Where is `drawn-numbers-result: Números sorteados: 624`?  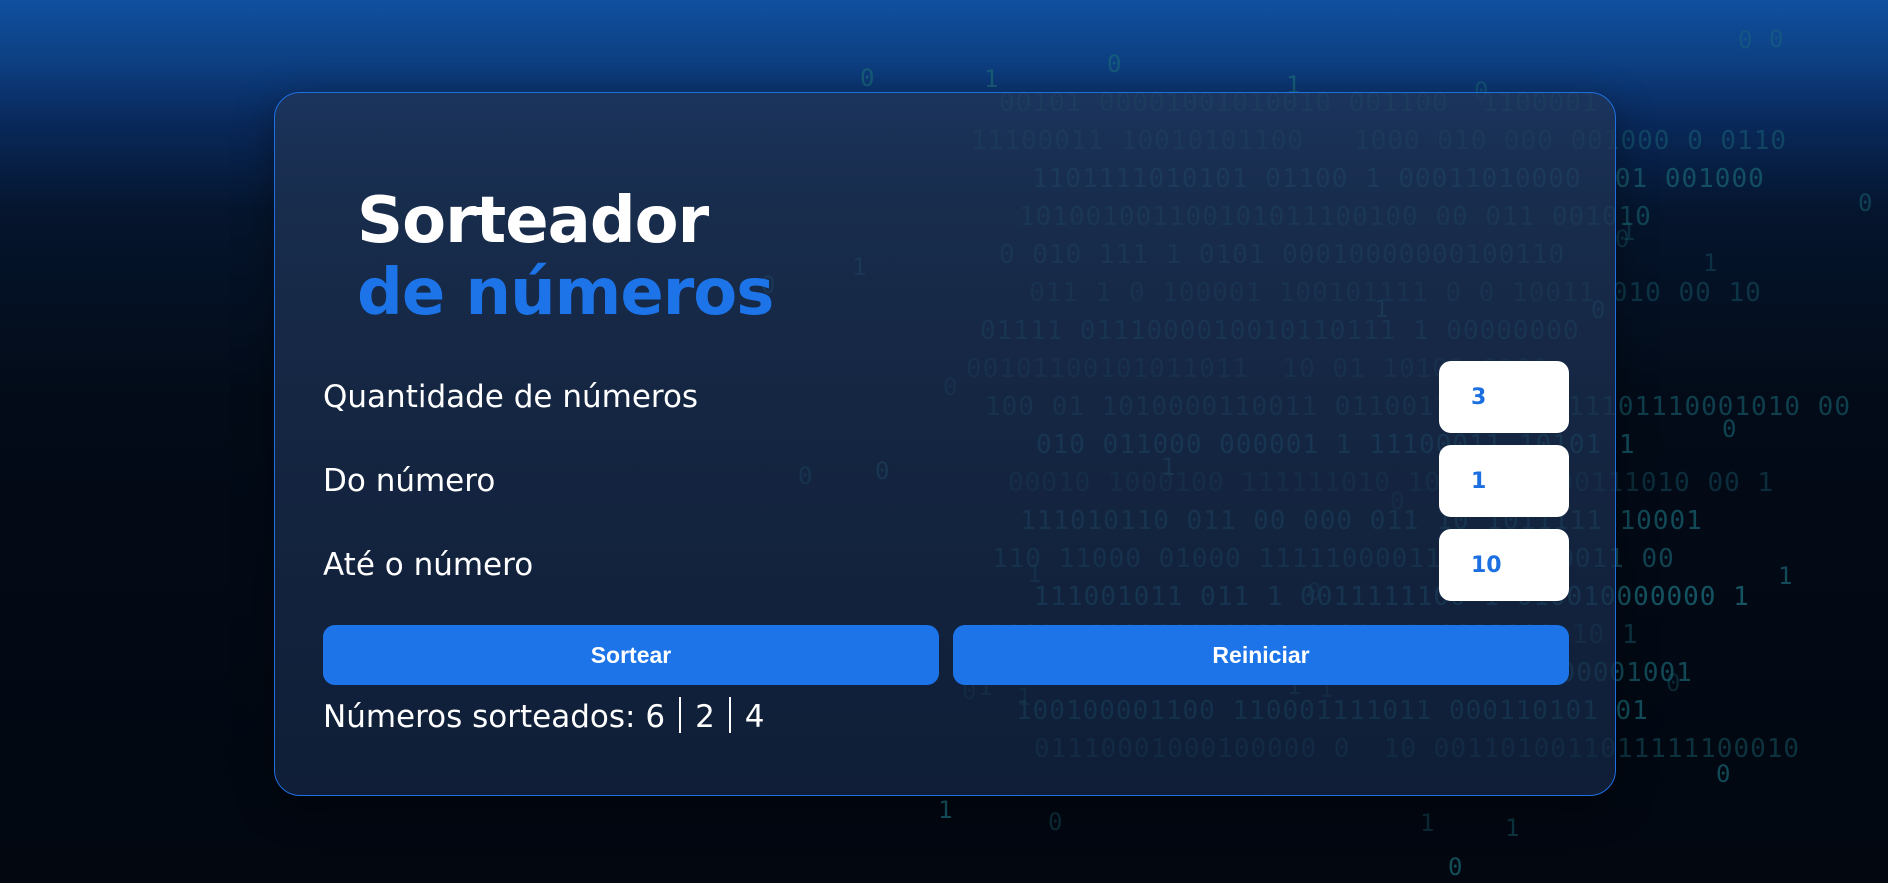 drawn-numbers-result: Números sorteados: 624 is located at coordinates (544, 716).